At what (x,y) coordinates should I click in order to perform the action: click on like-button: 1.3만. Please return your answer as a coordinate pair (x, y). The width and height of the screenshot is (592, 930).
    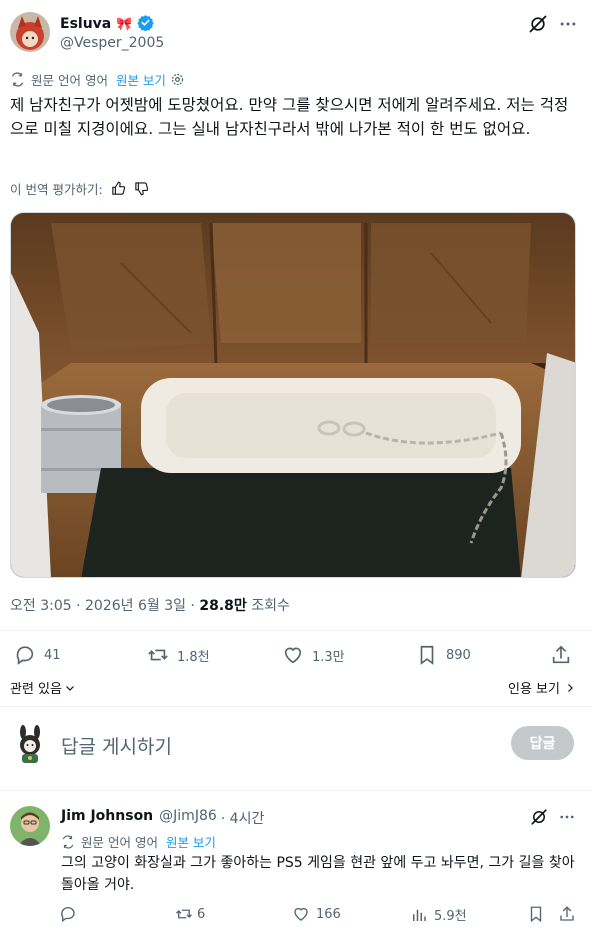
    Looking at the image, I should click on (313, 655).